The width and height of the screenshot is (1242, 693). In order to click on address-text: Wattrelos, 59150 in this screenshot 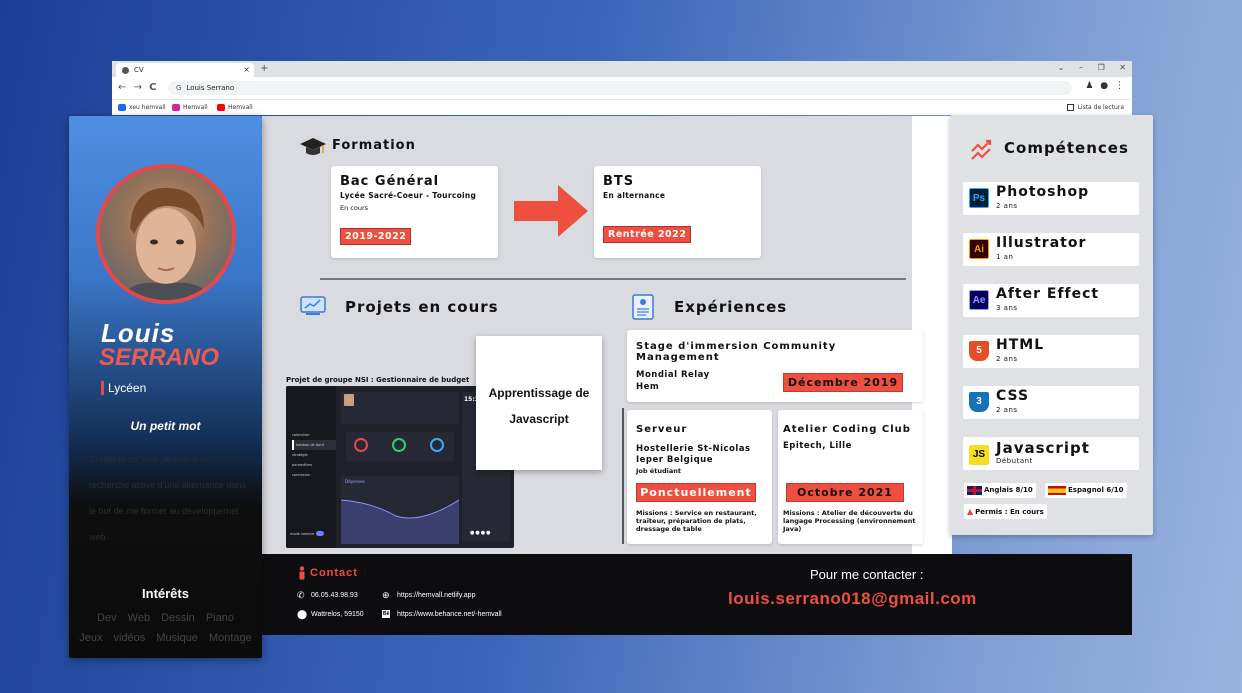, I will do `click(337, 614)`.